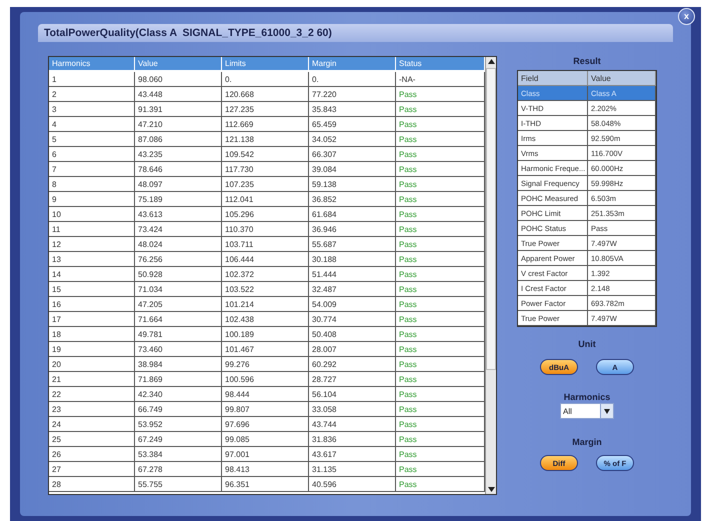 The height and width of the screenshot is (521, 711). What do you see at coordinates (265, 469) in the screenshot?
I see `table-cell: 98.413` at bounding box center [265, 469].